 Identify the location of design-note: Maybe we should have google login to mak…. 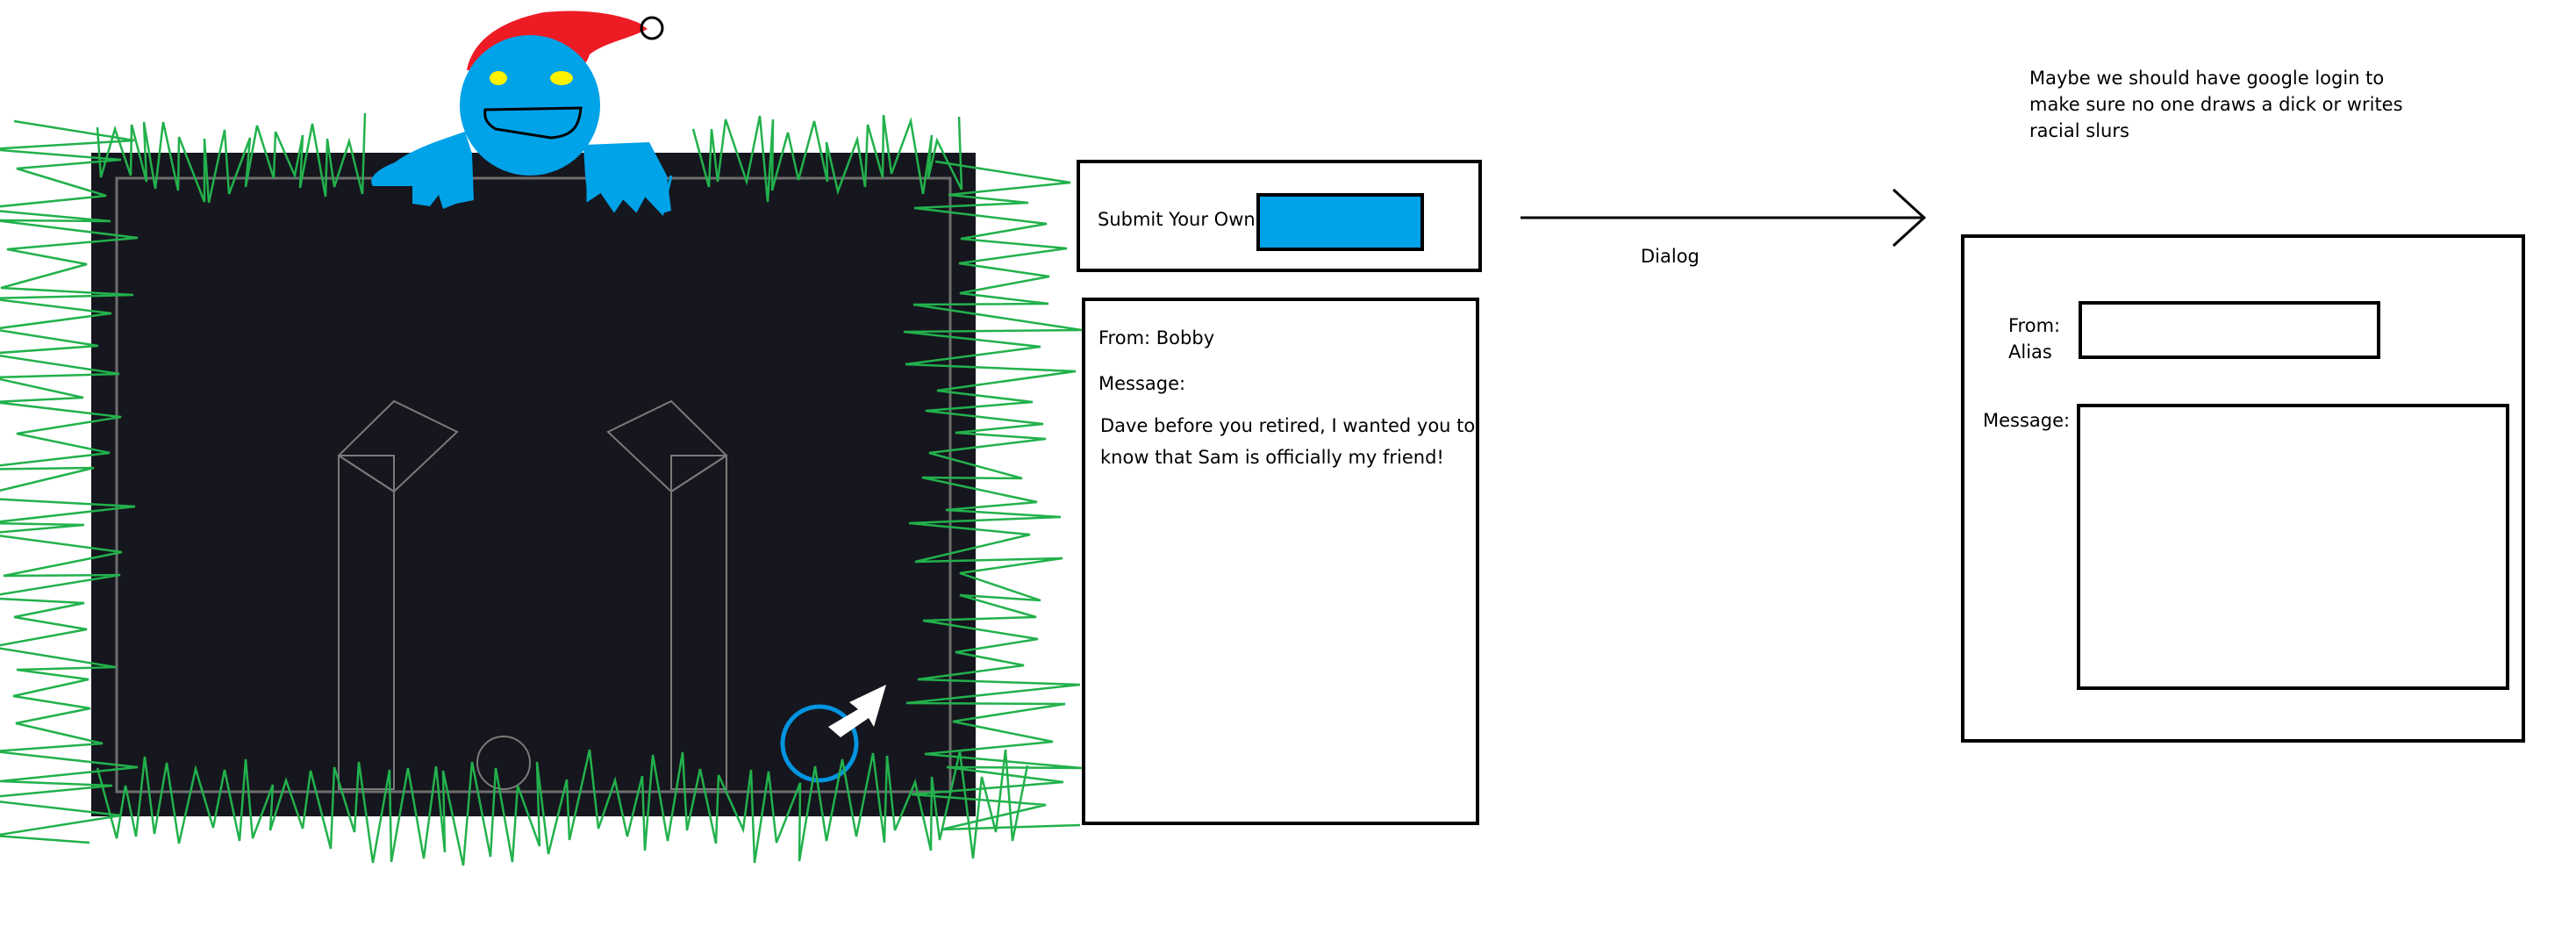
(2216, 104).